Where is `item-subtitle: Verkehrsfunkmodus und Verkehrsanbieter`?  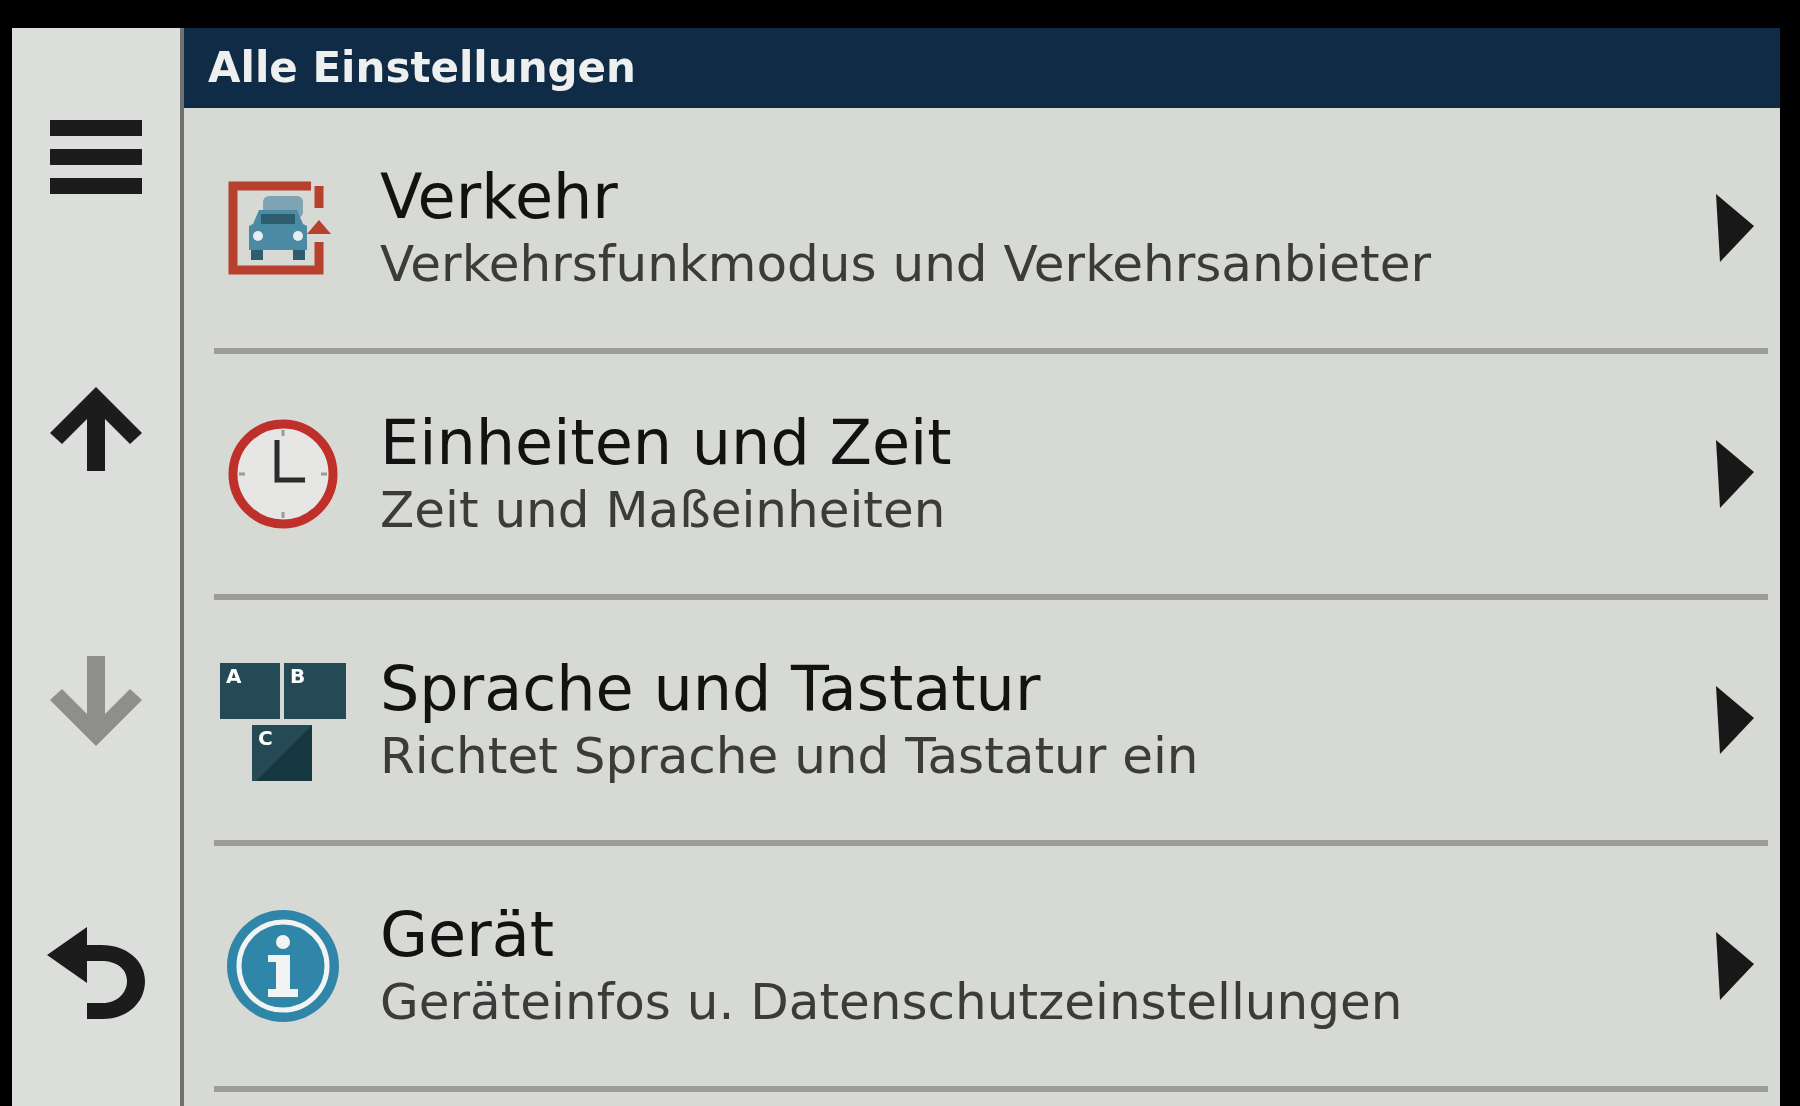
item-subtitle: Verkehrsfunkmodus und Verkehrsanbieter is located at coordinates (906, 264).